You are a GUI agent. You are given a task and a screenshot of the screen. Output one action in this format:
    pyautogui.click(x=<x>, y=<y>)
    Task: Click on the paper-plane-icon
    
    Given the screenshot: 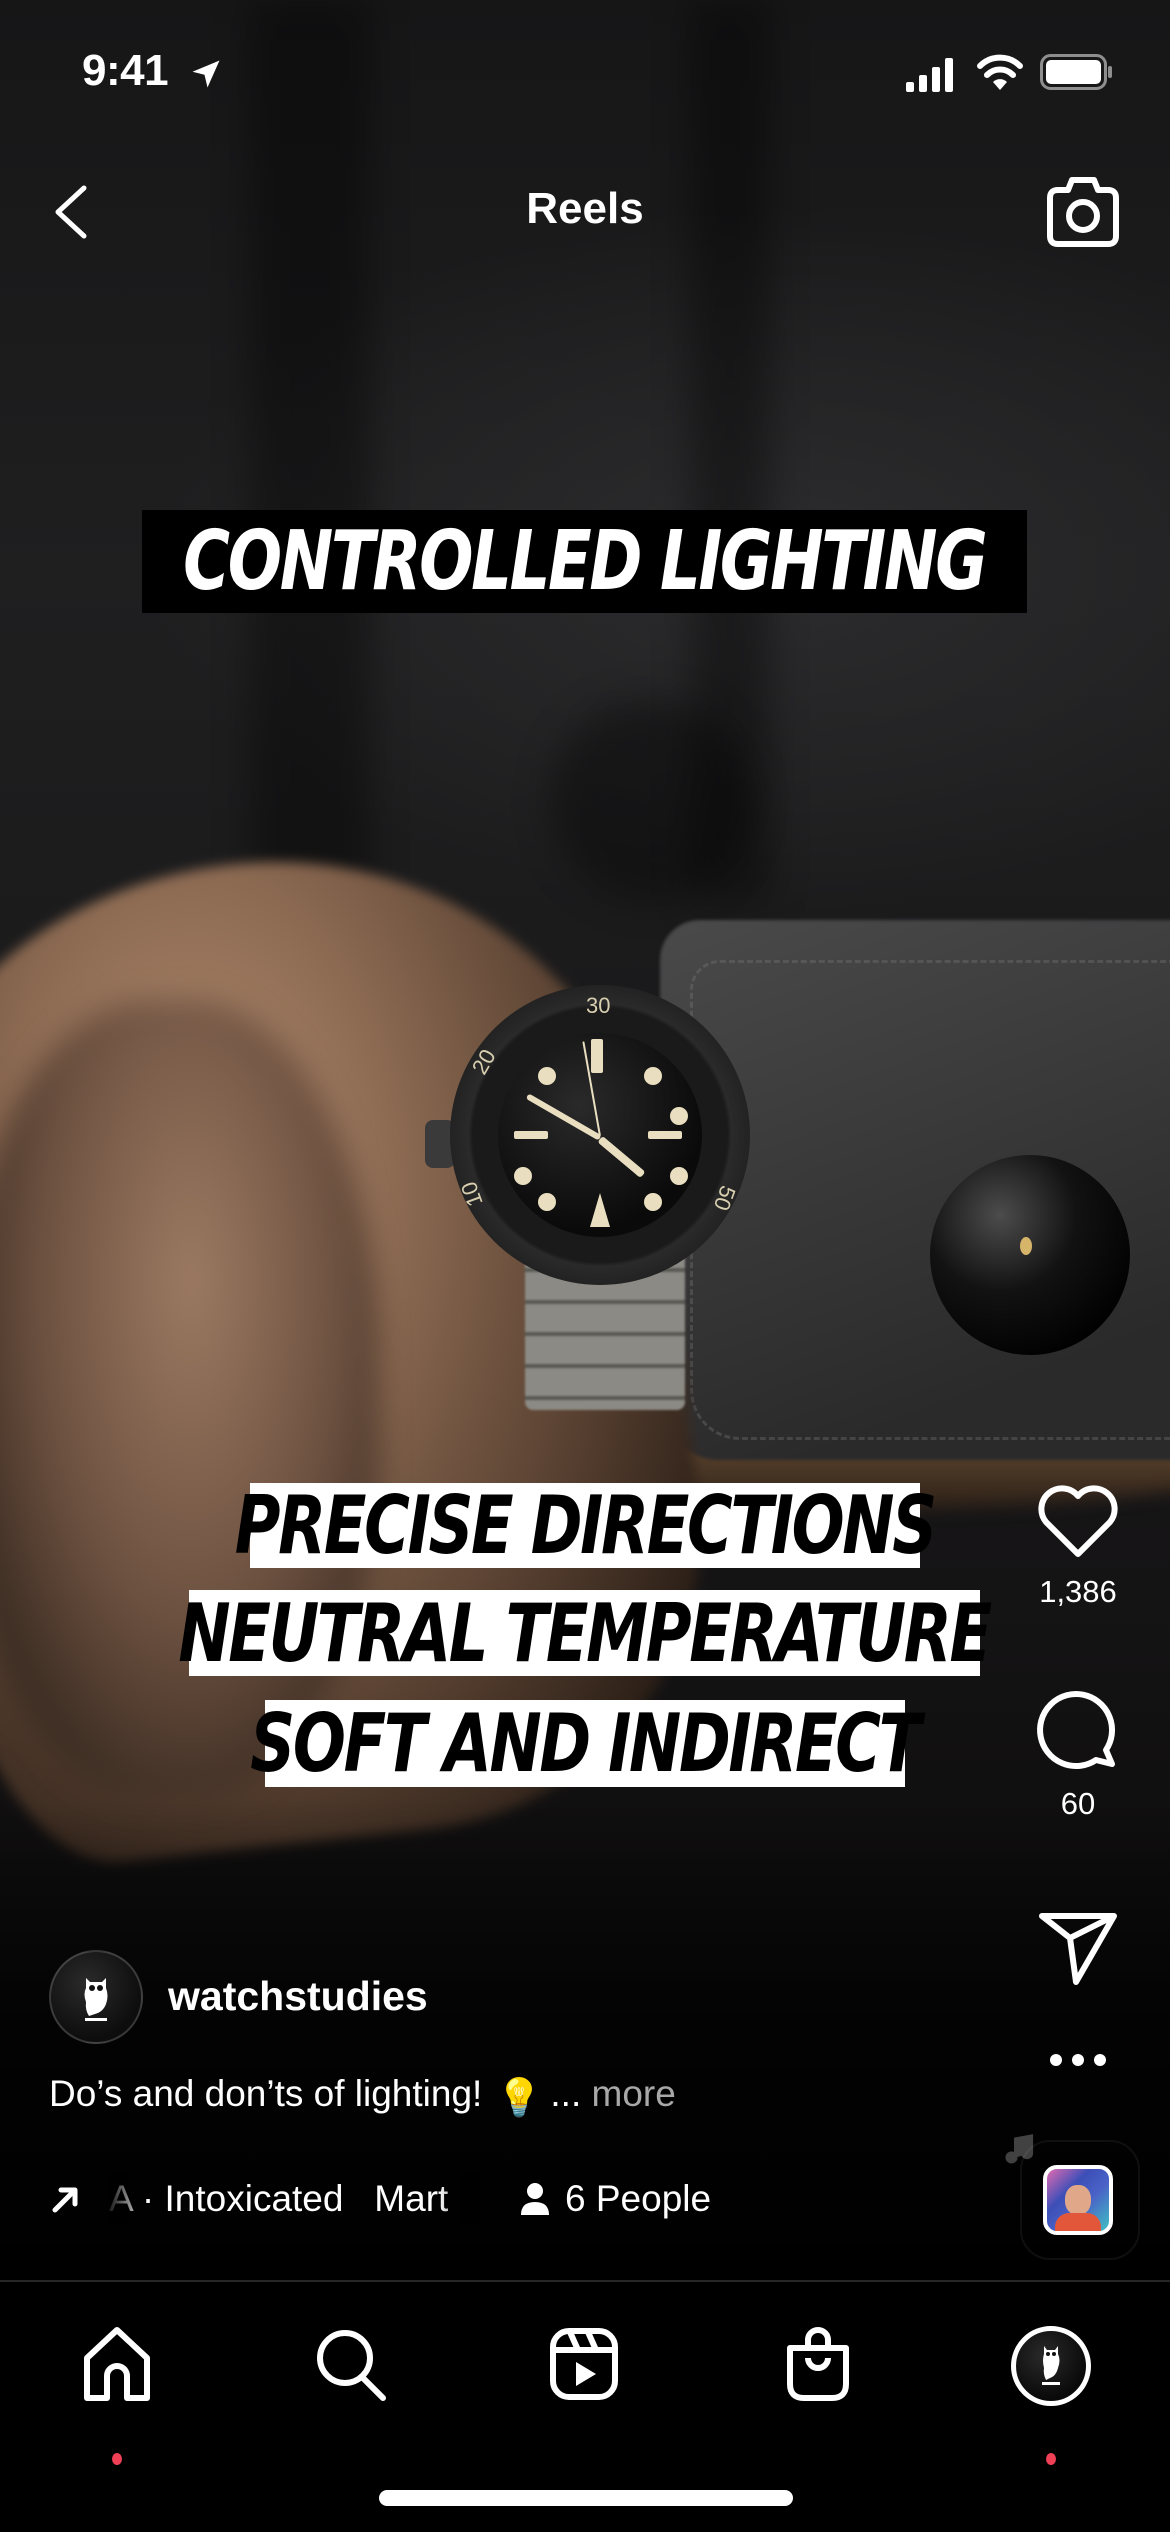 What is the action you would take?
    pyautogui.click(x=1078, y=1949)
    